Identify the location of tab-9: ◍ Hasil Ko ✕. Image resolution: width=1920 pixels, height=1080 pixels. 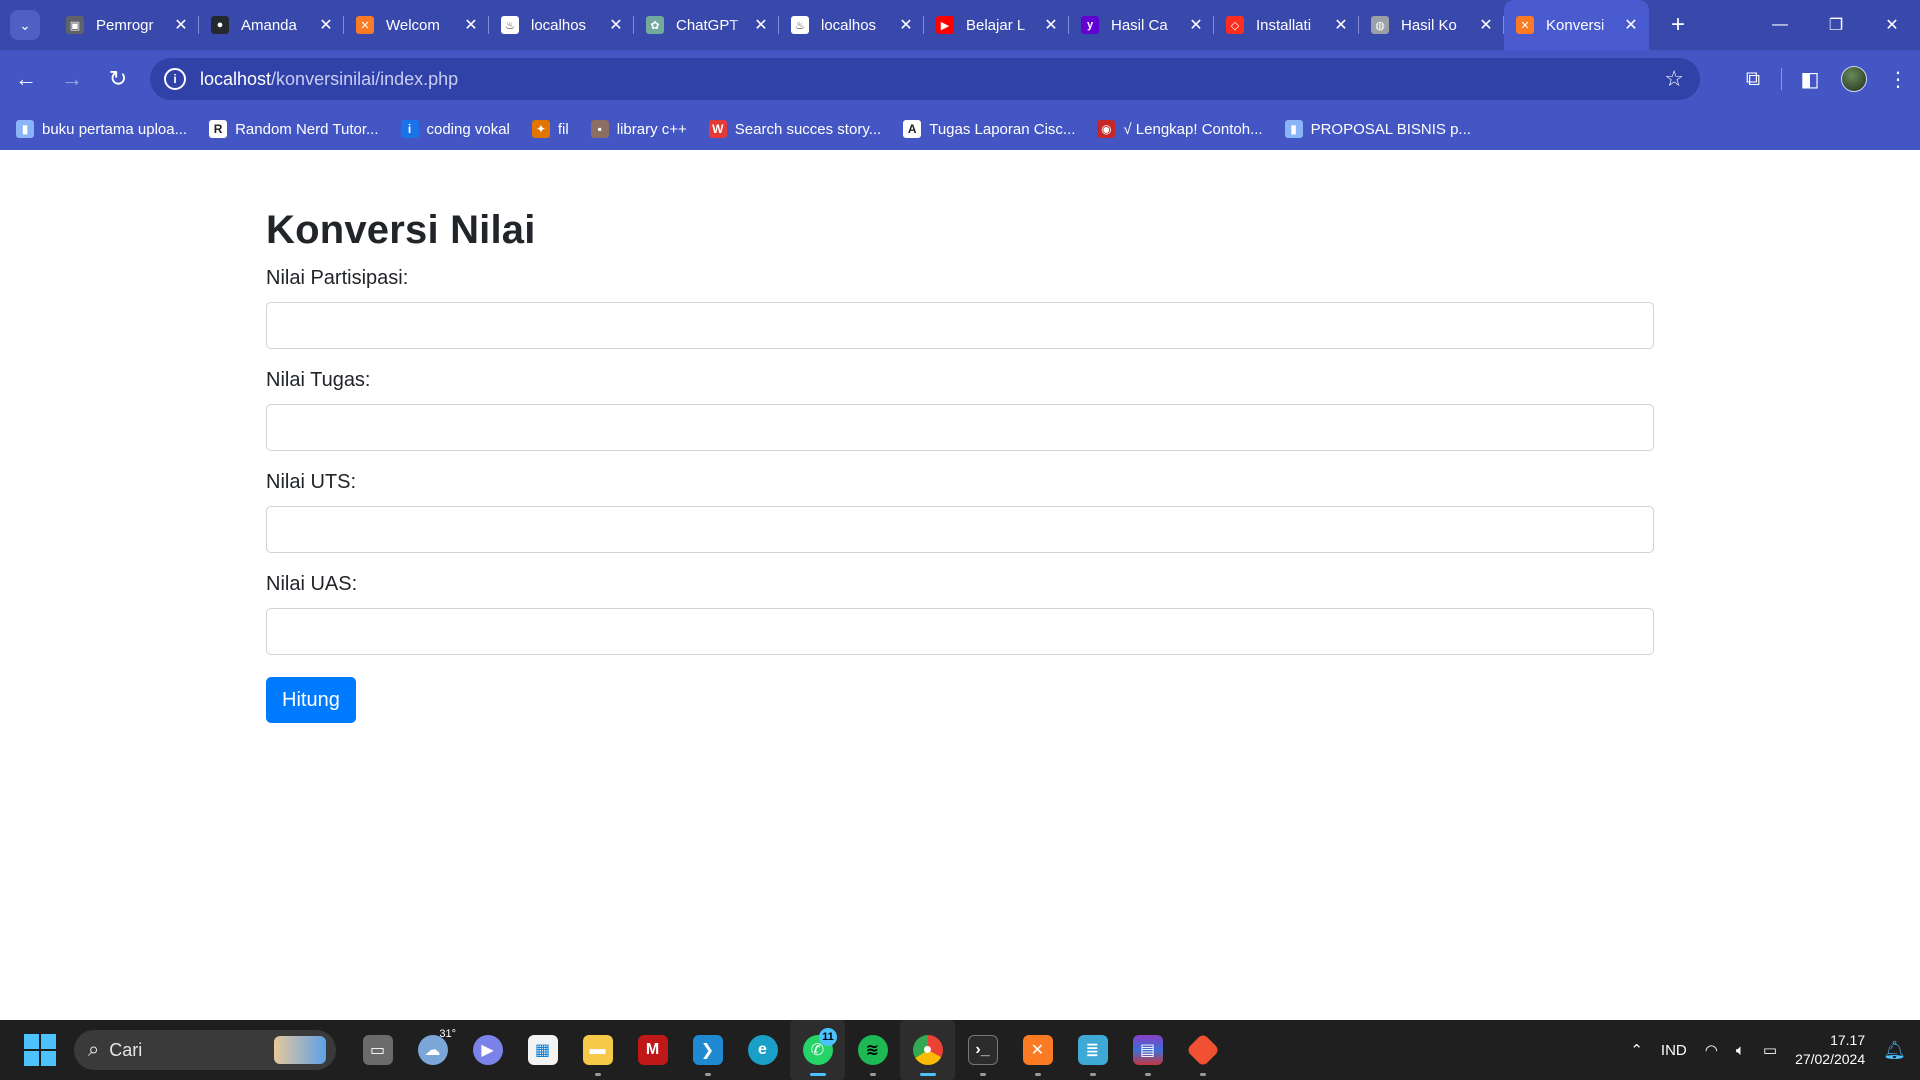
(1431, 25).